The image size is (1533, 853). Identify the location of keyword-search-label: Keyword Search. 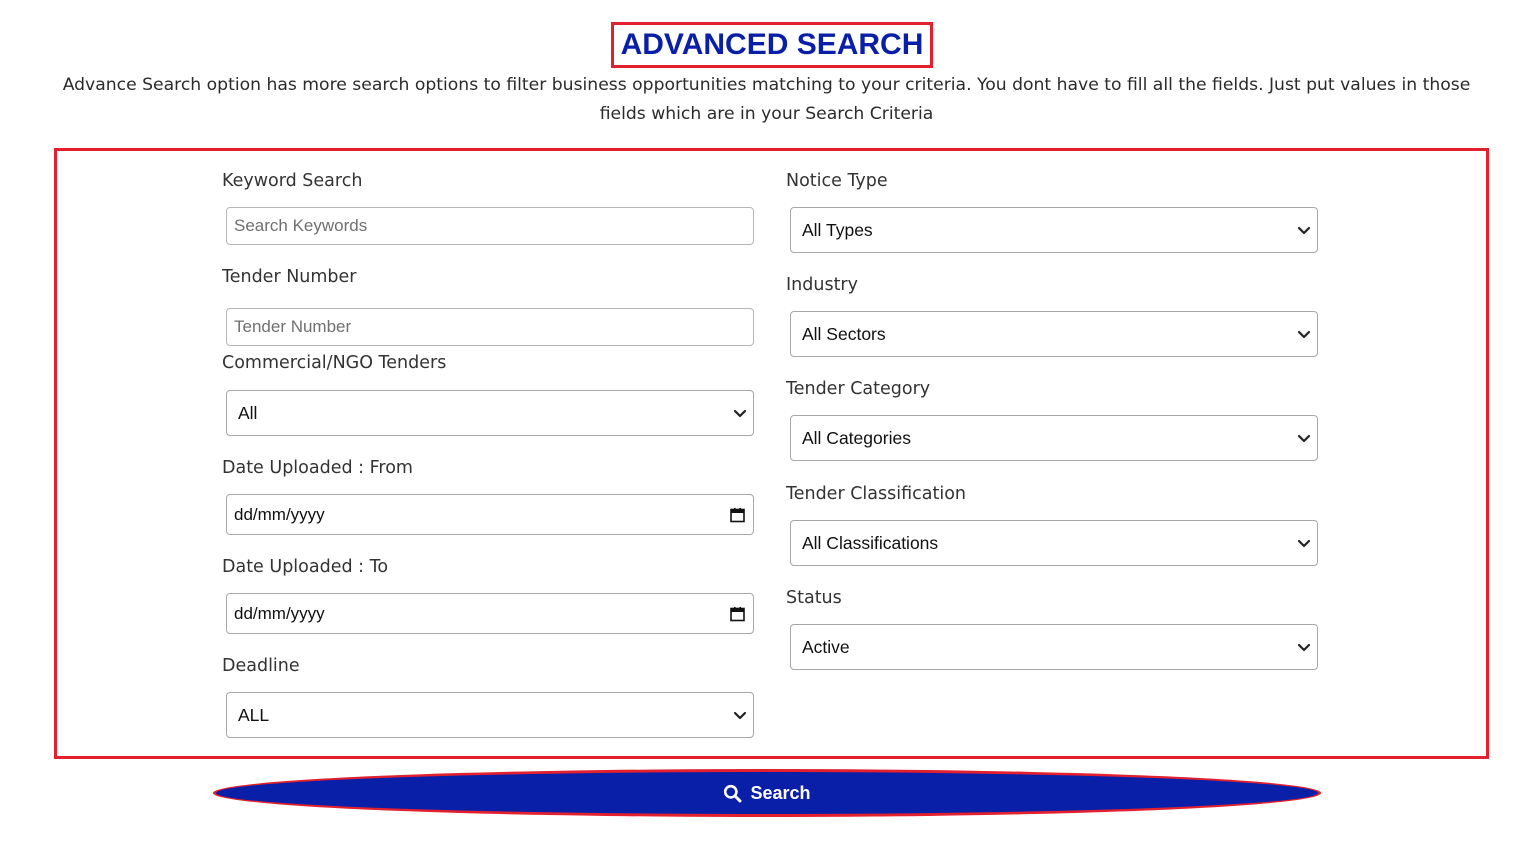
(292, 181).